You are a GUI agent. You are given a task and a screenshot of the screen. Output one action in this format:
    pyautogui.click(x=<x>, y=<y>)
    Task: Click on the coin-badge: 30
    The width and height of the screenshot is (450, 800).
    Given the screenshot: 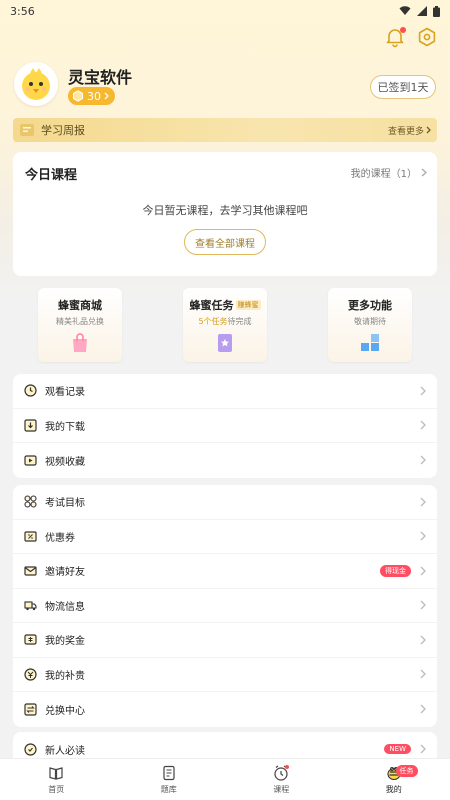 What is the action you would take?
    pyautogui.click(x=91, y=96)
    